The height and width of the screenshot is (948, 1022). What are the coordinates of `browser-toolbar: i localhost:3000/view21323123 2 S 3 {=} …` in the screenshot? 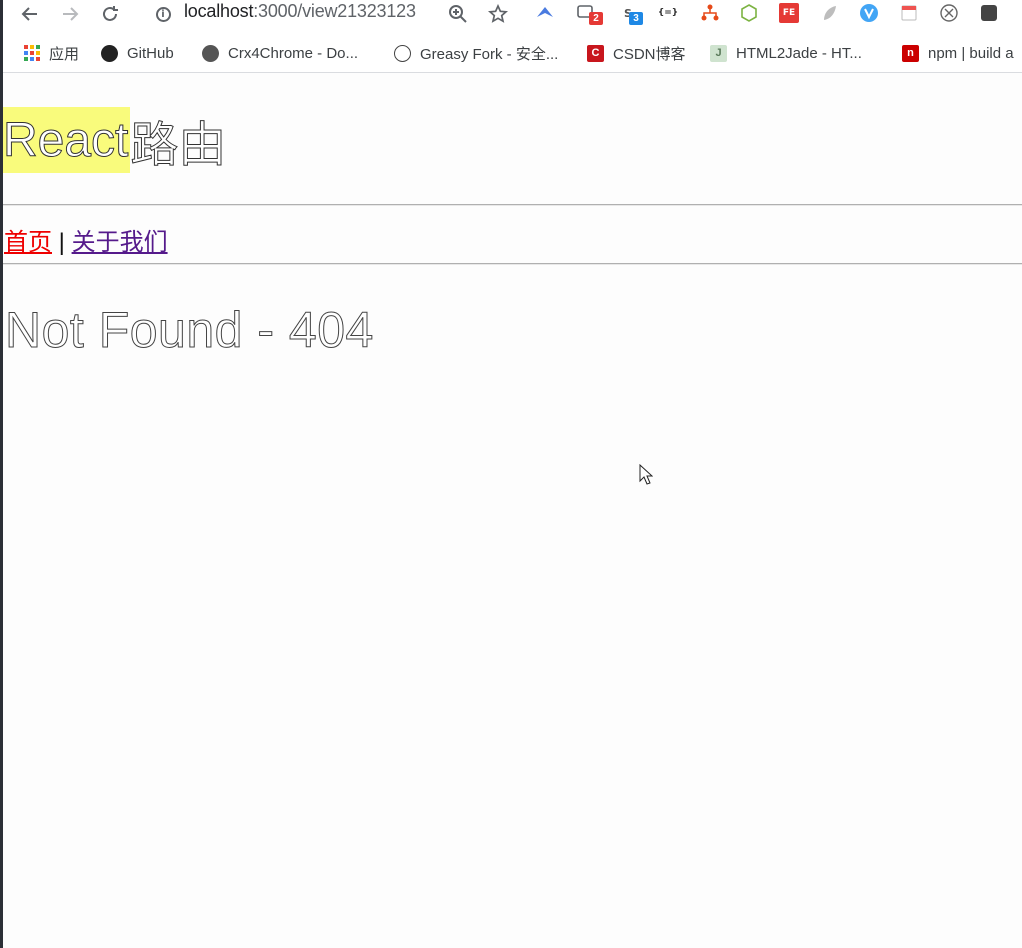 It's located at (512, 16).